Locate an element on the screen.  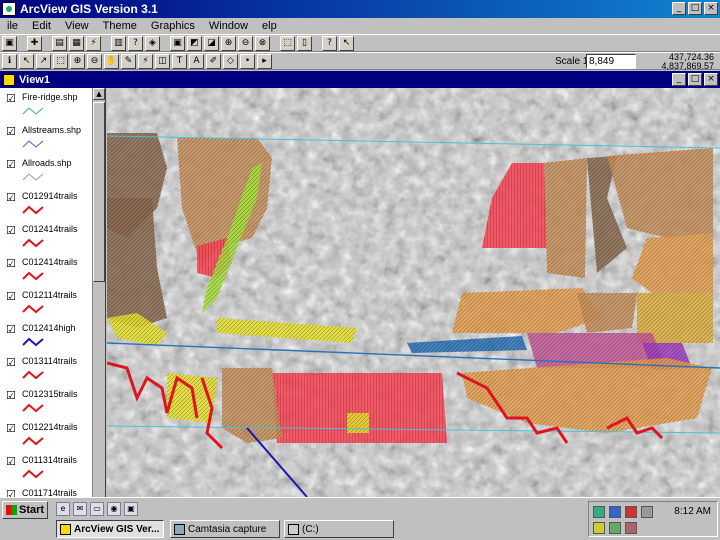
zoom-full-icon: ▣ is located at coordinates (177, 43).